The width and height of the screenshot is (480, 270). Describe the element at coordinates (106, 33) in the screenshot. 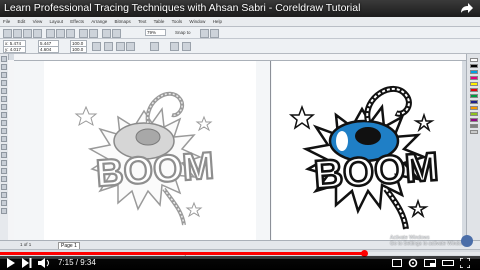

I see `import-icon` at that location.